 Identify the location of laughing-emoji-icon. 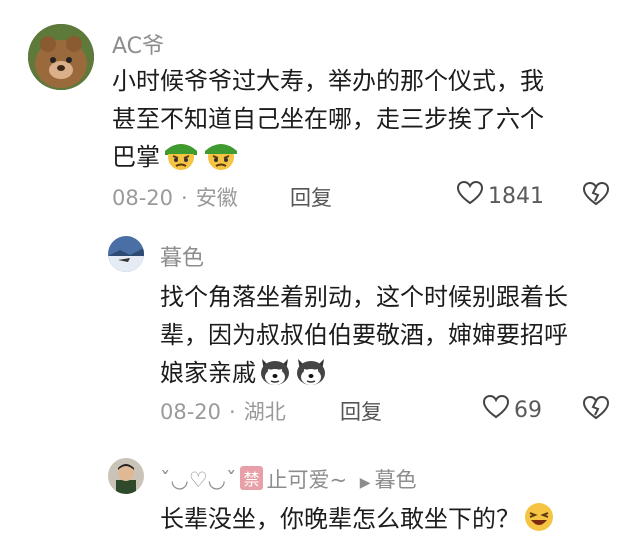
(539, 522).